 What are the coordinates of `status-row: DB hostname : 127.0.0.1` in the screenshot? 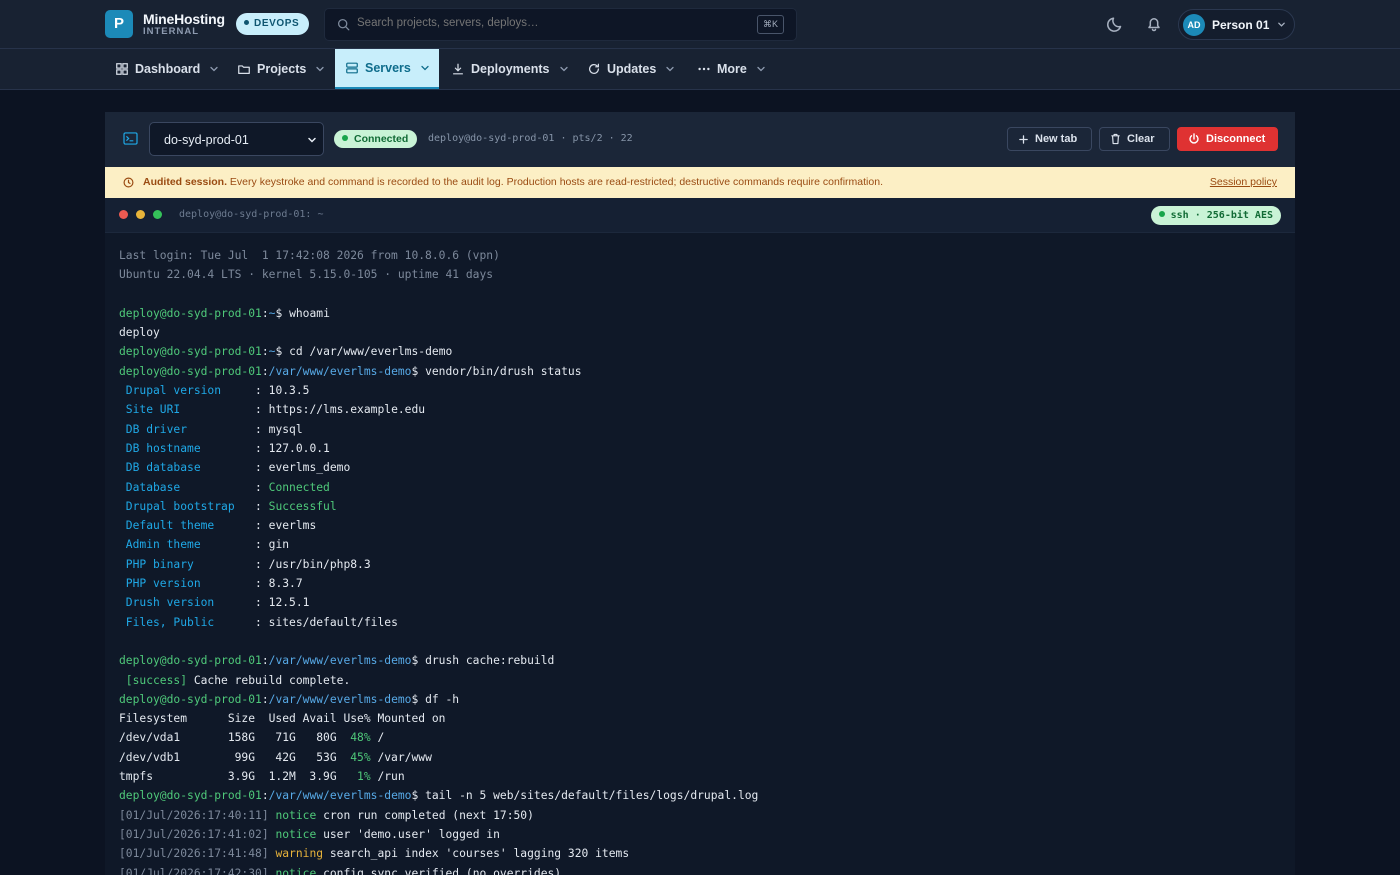 It's located at (224, 448).